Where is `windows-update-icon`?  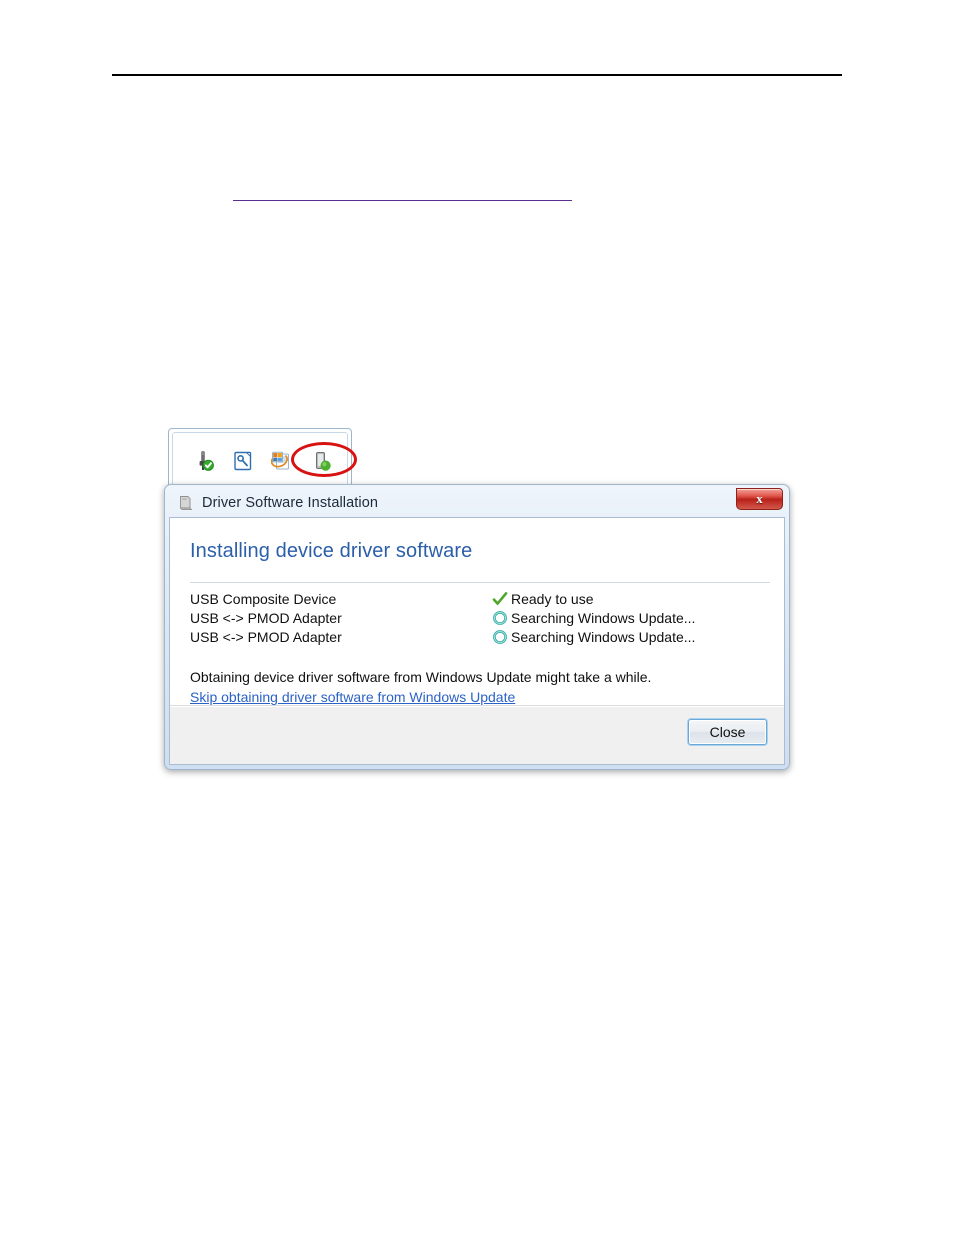 windows-update-icon is located at coordinates (281, 461).